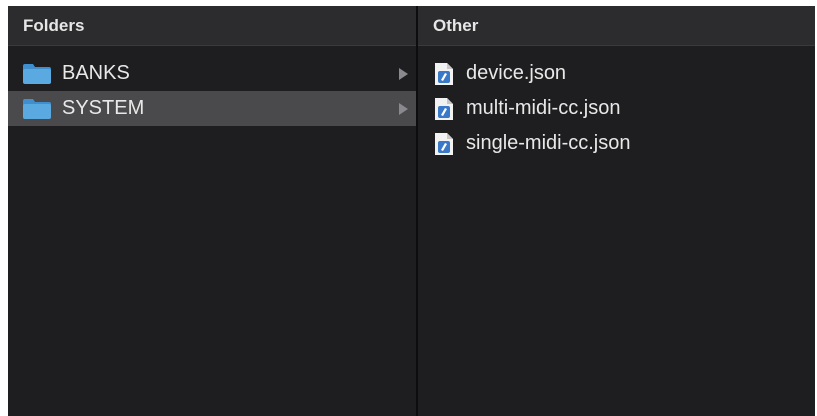 The image size is (817, 416). I want to click on file-row-single-midi-cc-json: single-midi-cc.json, so click(616, 143).